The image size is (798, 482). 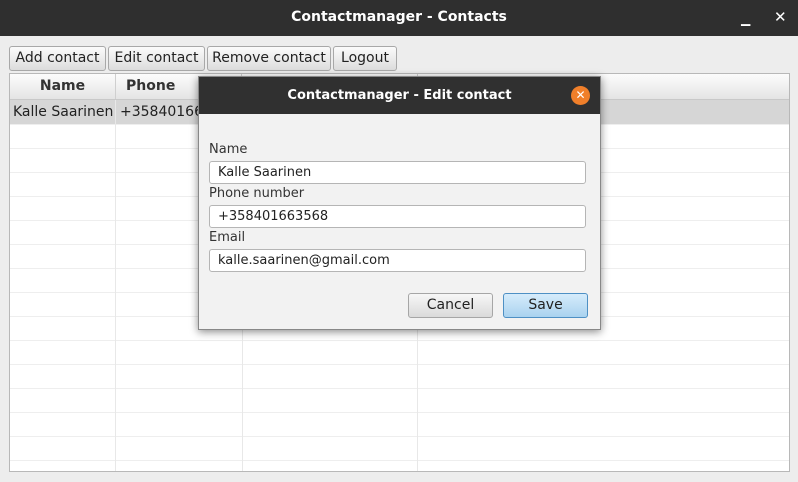 What do you see at coordinates (63, 86) in the screenshot?
I see `column-header-name: Name` at bounding box center [63, 86].